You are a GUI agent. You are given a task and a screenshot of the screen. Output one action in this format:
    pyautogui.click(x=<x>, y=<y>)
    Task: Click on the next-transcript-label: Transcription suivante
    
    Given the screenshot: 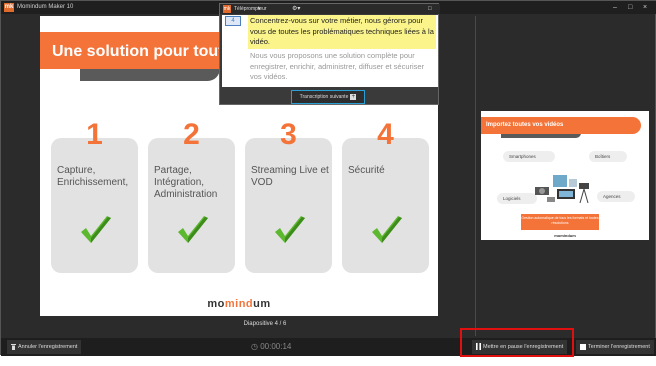 What is the action you would take?
    pyautogui.click(x=324, y=97)
    